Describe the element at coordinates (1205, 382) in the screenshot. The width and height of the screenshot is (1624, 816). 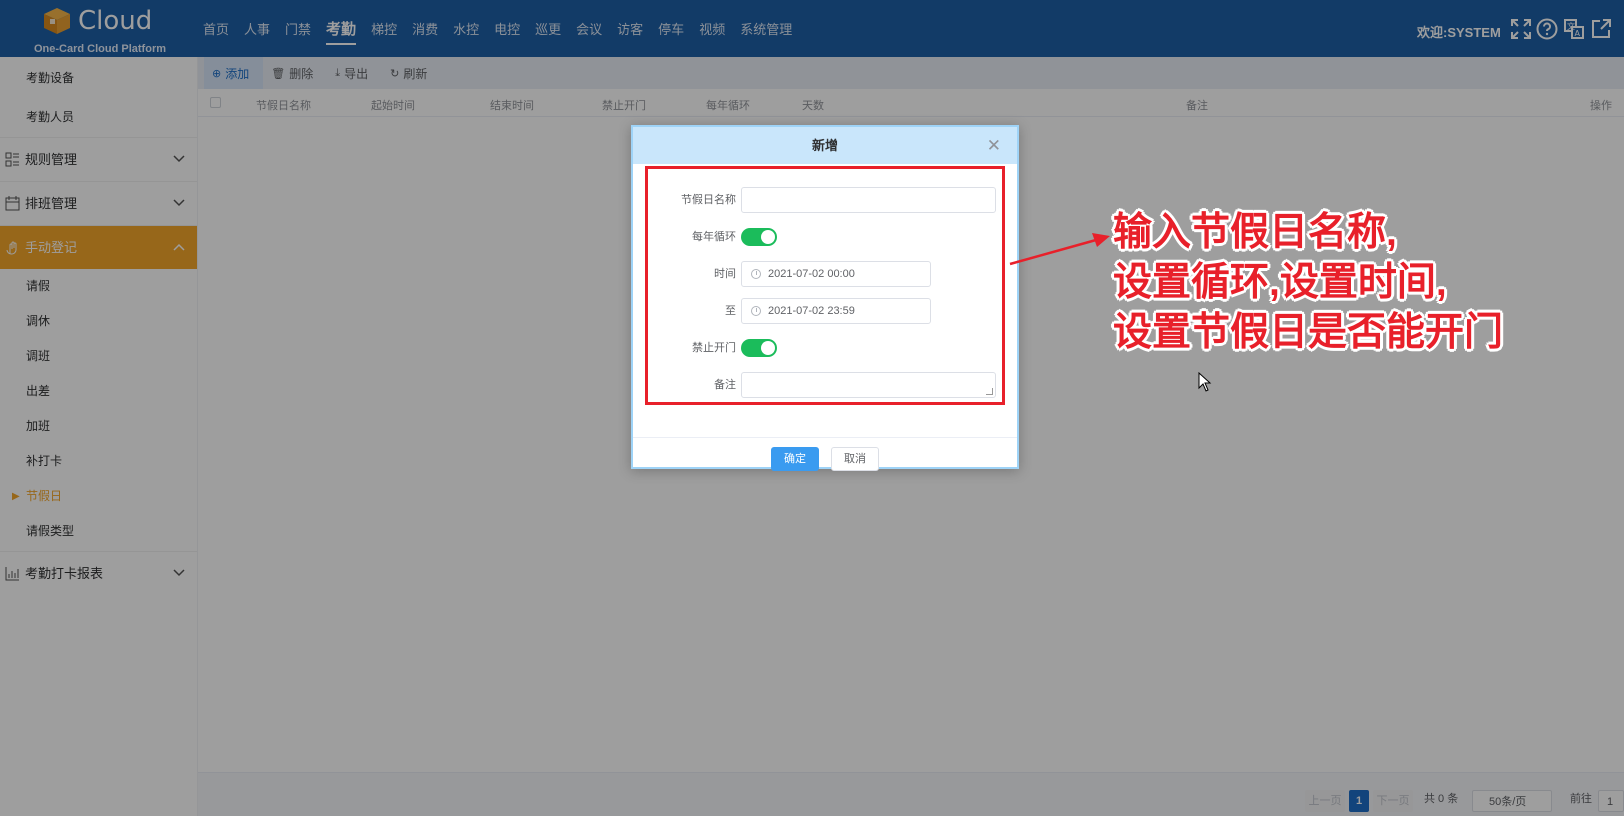
I see `mouse-cursor-icon` at that location.